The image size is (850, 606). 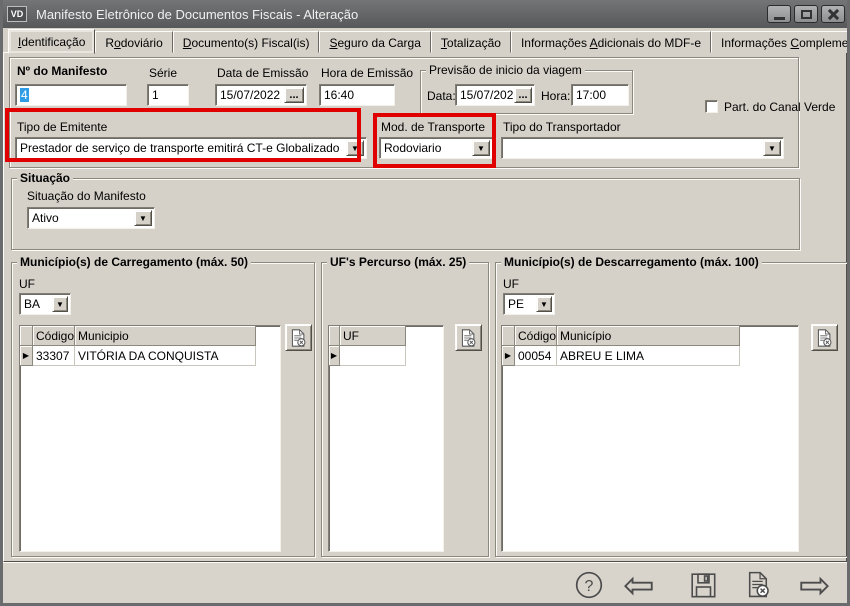 What do you see at coordinates (45, 178) in the screenshot?
I see `situacao-group-title: Situação` at bounding box center [45, 178].